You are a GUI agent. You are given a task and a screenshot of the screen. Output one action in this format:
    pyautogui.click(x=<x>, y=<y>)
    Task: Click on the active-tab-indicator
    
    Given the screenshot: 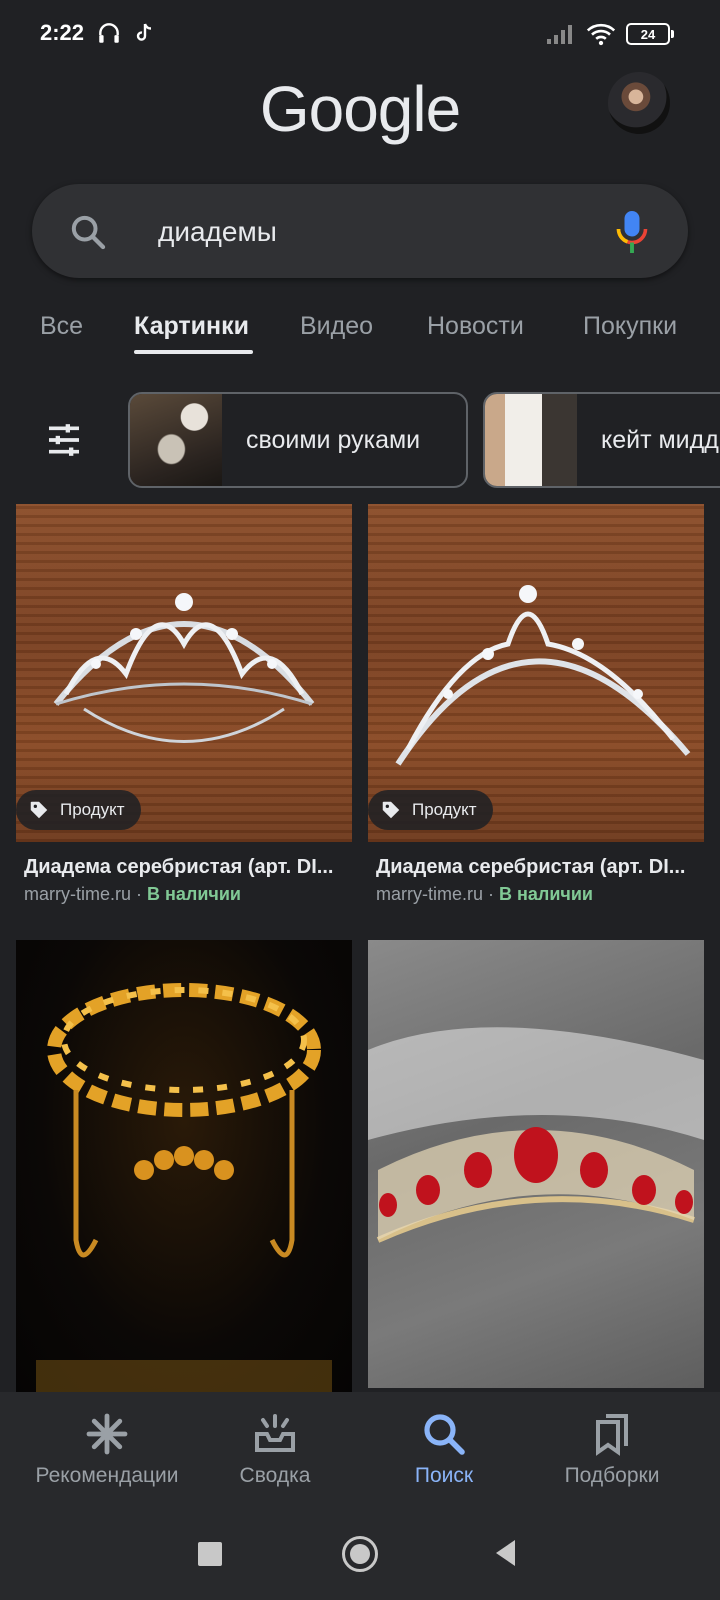 What is the action you would take?
    pyautogui.click(x=193, y=352)
    